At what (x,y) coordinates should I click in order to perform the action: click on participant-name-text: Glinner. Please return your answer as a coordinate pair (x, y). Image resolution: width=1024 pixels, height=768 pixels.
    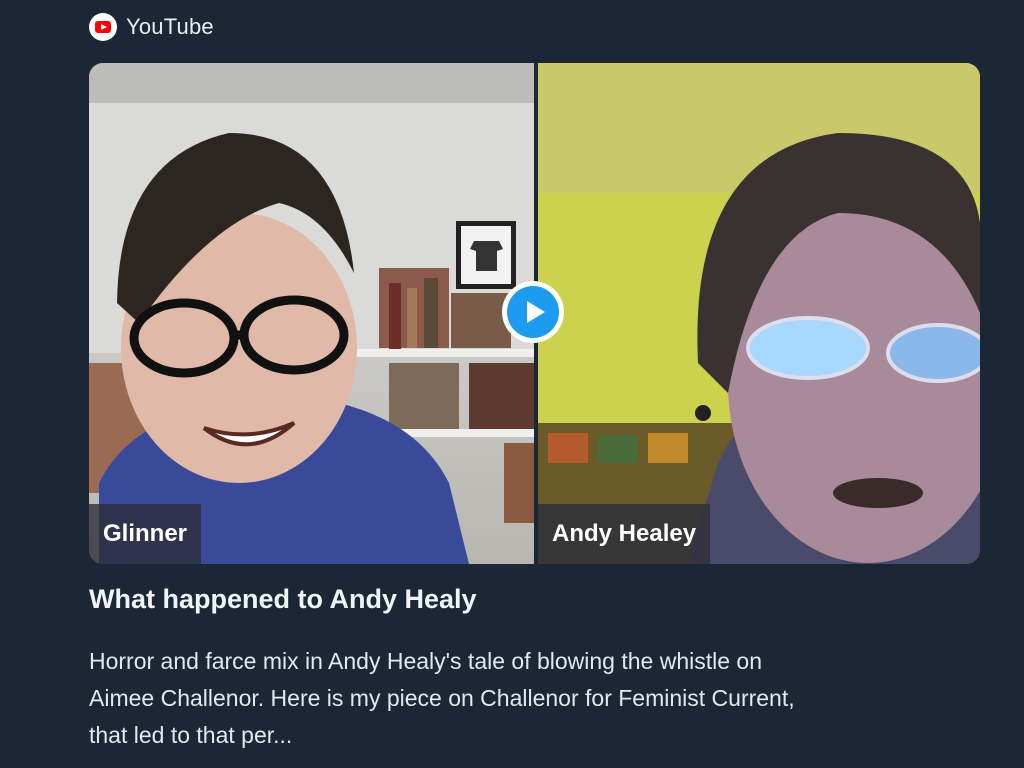
    Looking at the image, I should click on (145, 533).